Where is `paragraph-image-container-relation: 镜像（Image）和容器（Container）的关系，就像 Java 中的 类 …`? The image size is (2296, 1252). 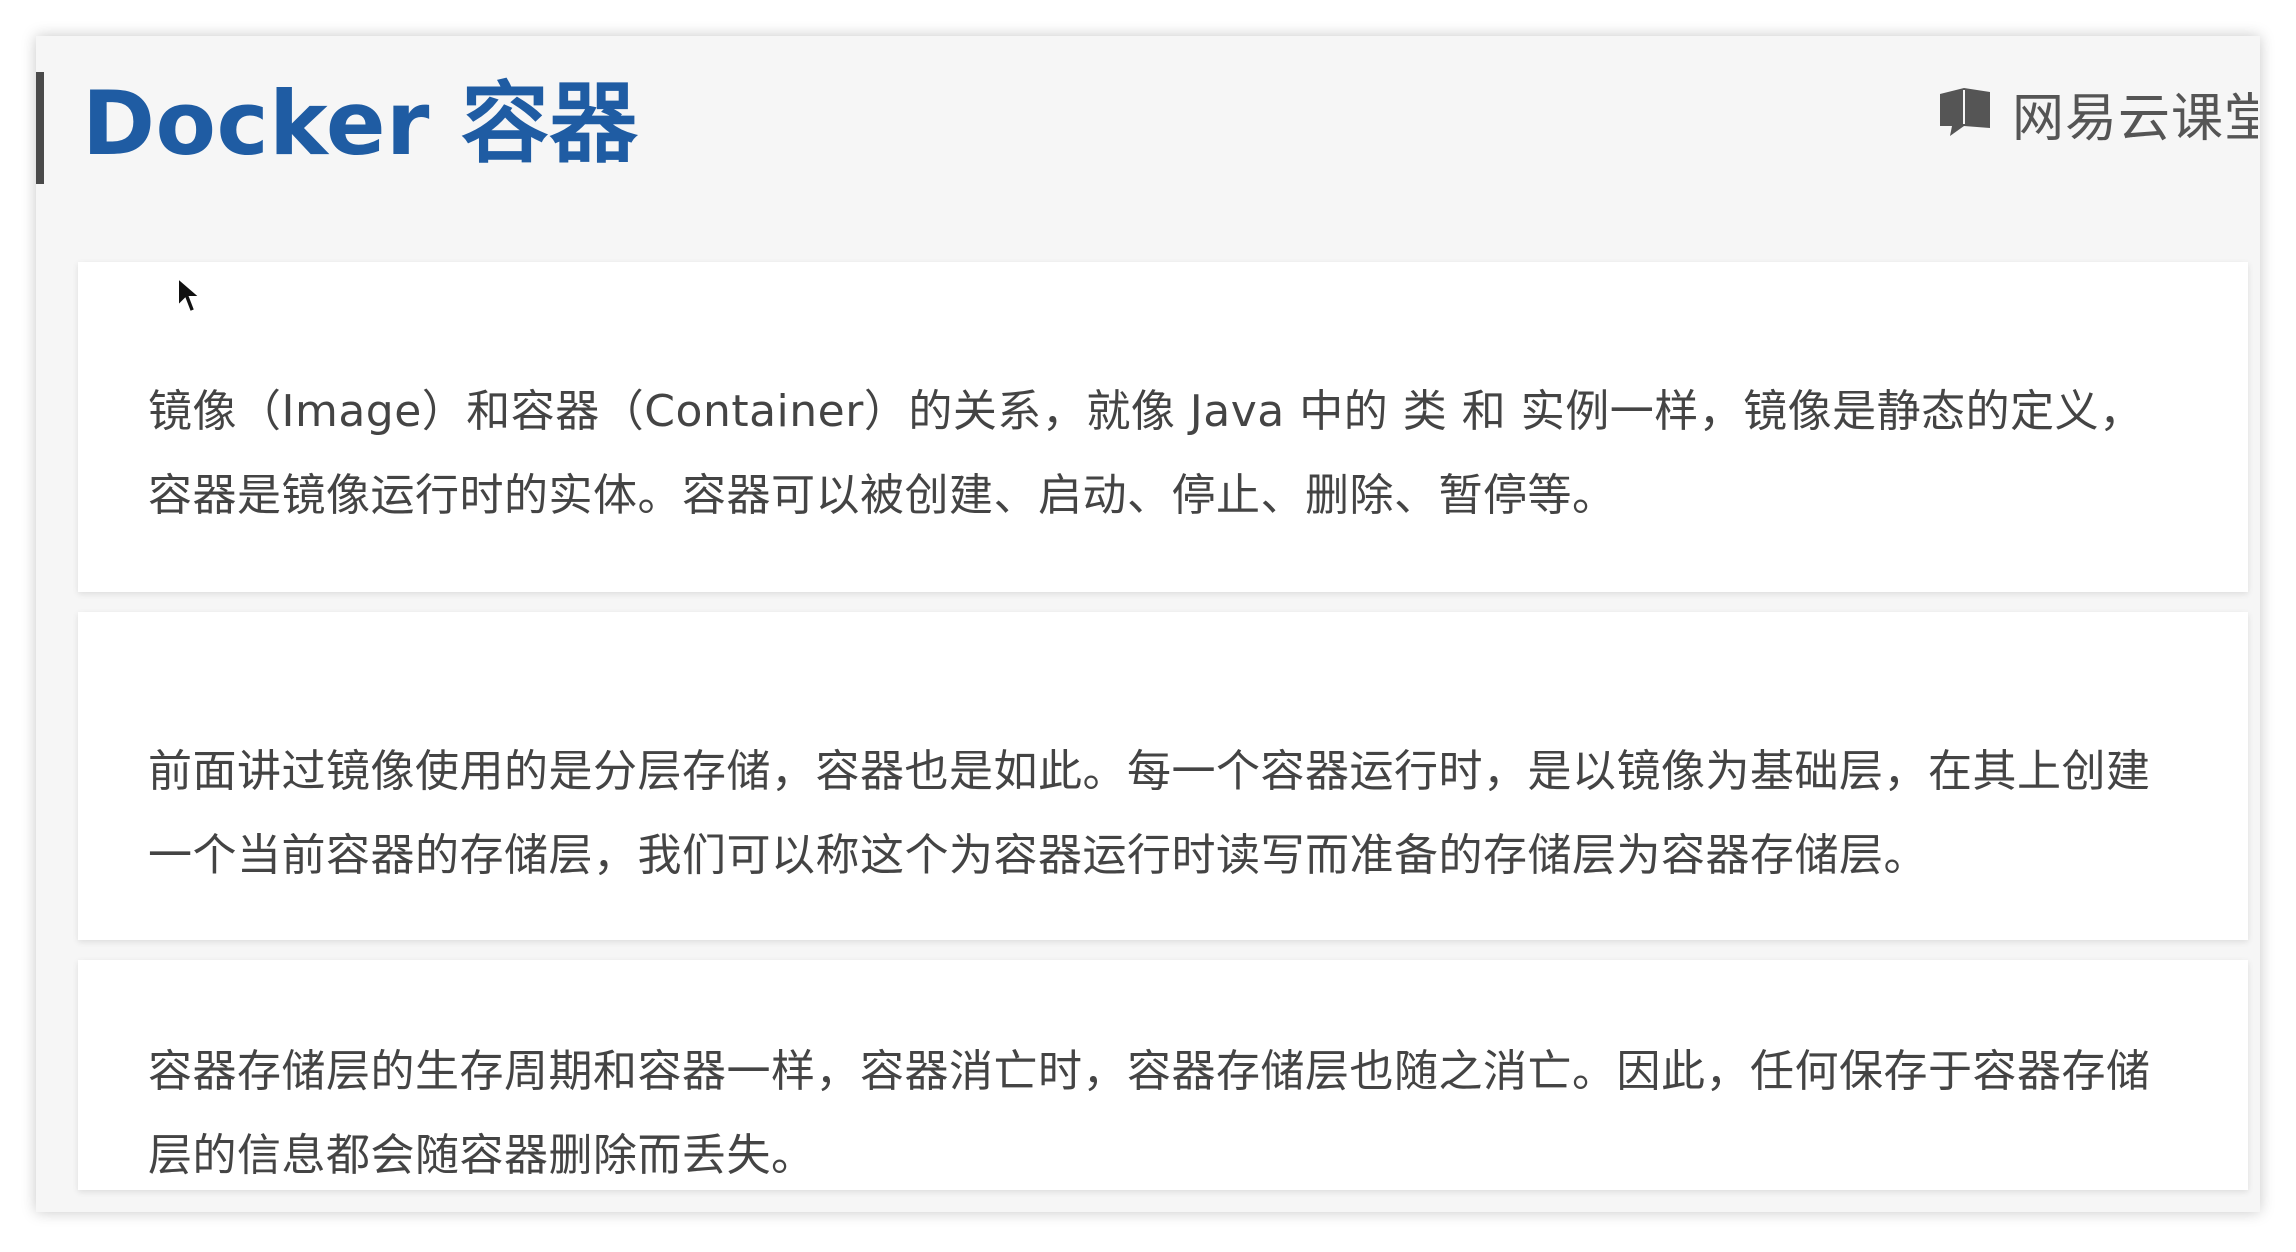 paragraph-image-container-relation: 镜像（Image）和容器（Container）的关系，就像 Java 中的 类 … is located at coordinates (1146, 453).